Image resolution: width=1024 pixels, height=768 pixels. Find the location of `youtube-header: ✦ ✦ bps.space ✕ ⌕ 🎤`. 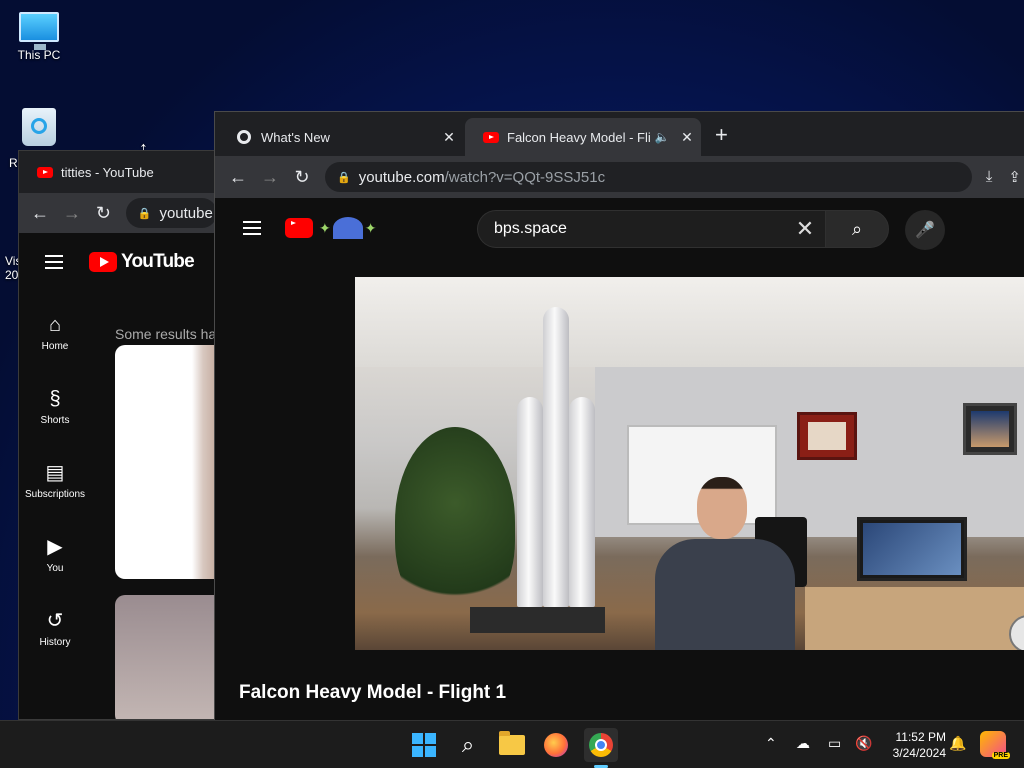

youtube-header: ✦ ✦ bps.space ✕ ⌕ 🎤 is located at coordinates (619, 228).